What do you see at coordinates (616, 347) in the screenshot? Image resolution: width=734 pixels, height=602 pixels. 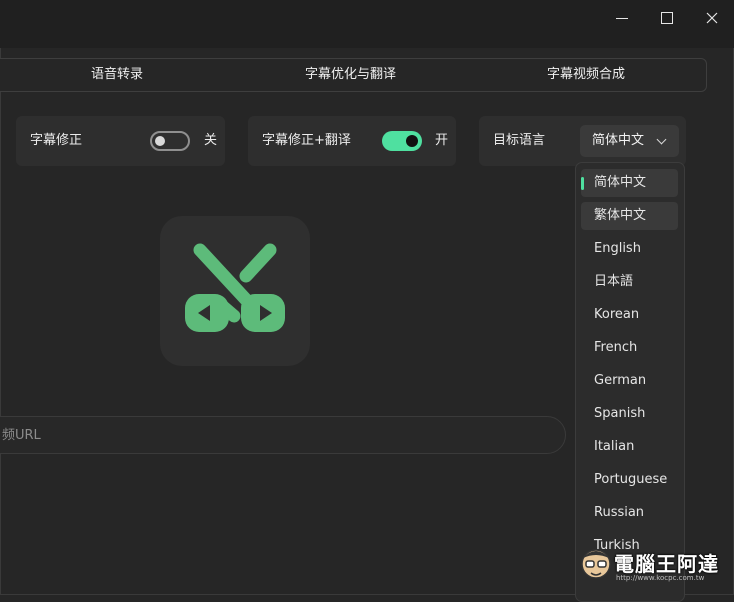 I see `language-option-label: French` at bounding box center [616, 347].